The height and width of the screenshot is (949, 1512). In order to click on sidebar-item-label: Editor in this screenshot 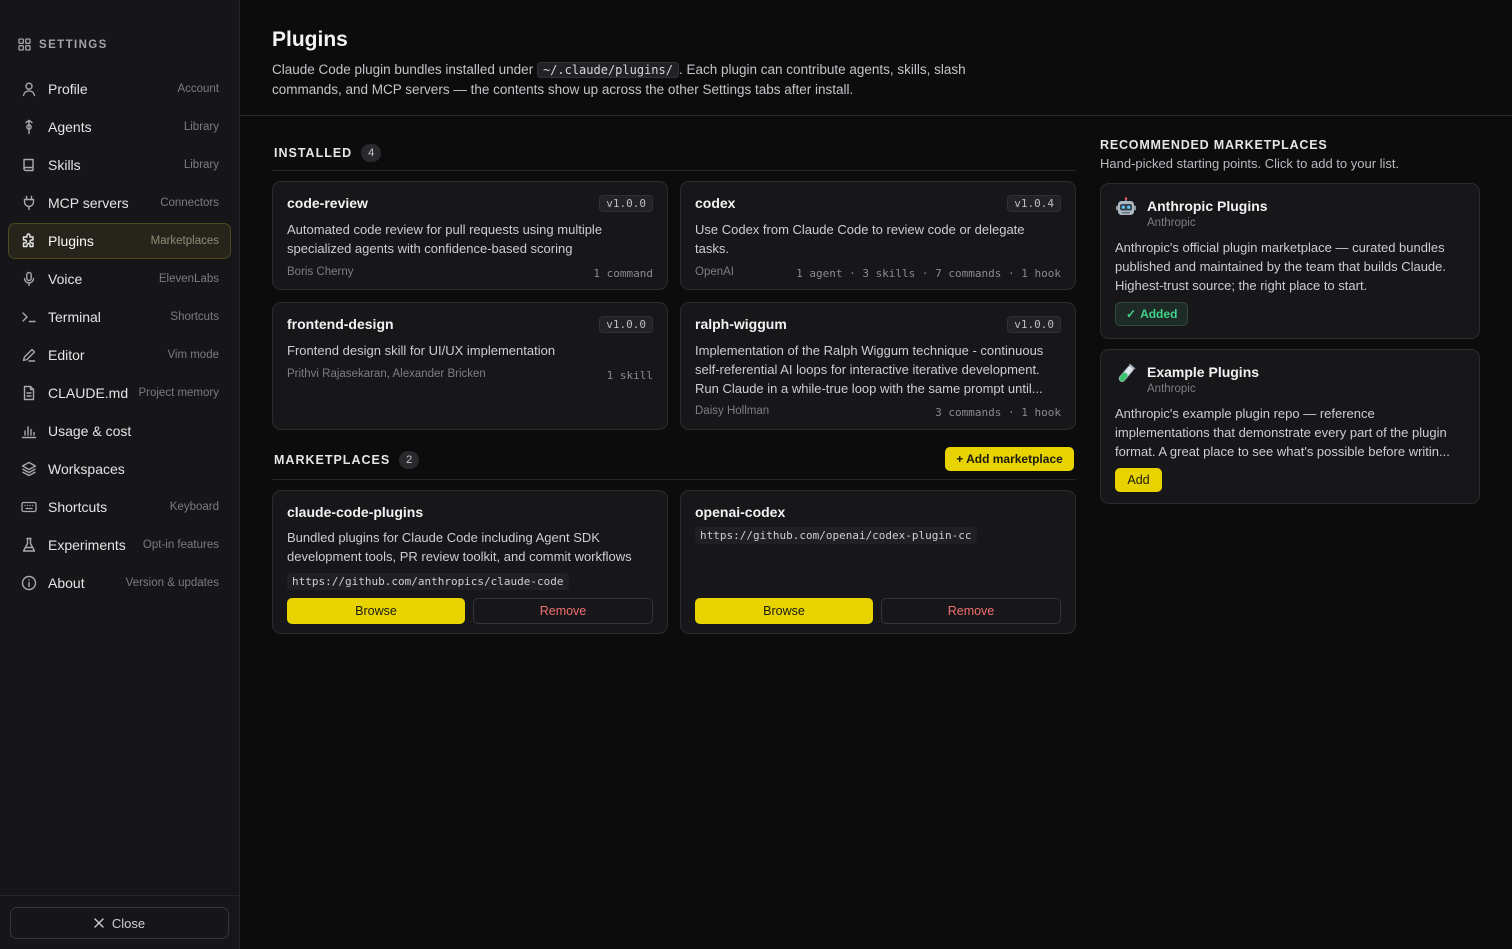, I will do `click(66, 355)`.